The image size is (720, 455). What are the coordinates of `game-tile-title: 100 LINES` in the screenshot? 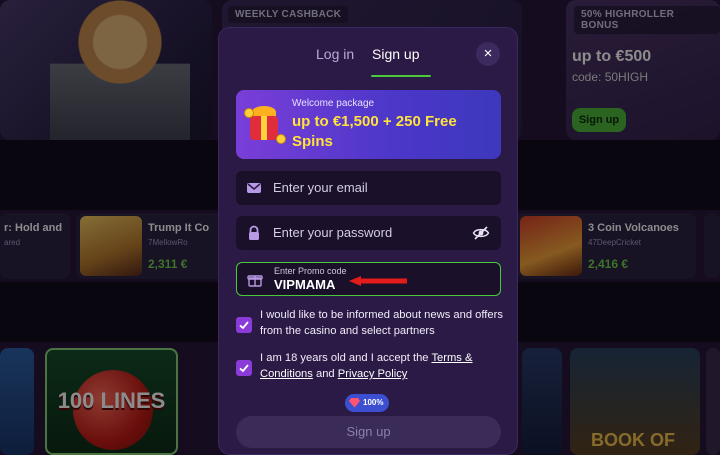 It's located at (111, 400).